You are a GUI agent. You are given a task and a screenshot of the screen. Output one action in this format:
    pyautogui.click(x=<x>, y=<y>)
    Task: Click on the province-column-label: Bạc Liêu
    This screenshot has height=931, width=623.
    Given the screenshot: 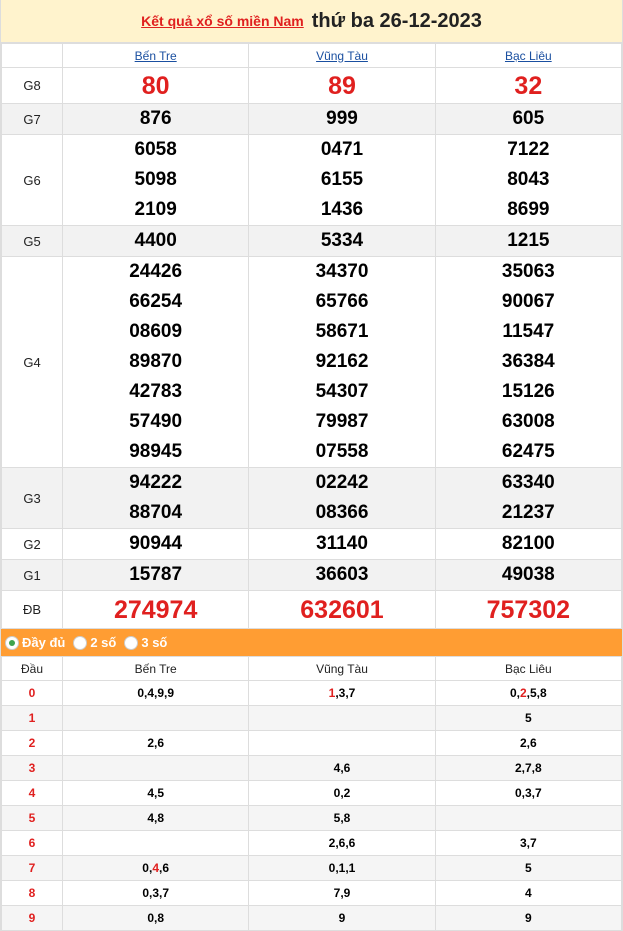 What is the action you would take?
    pyautogui.click(x=528, y=668)
    